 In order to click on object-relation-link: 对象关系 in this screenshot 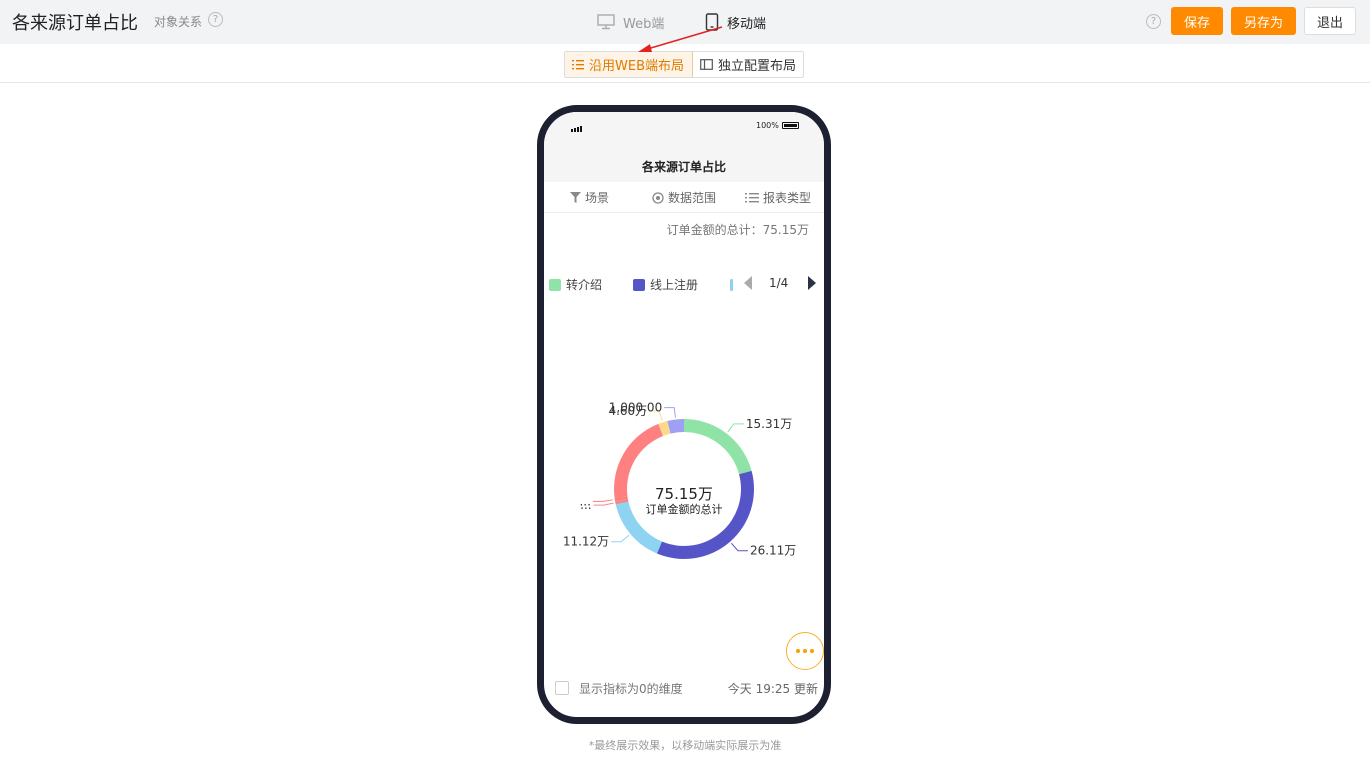, I will do `click(178, 21)`.